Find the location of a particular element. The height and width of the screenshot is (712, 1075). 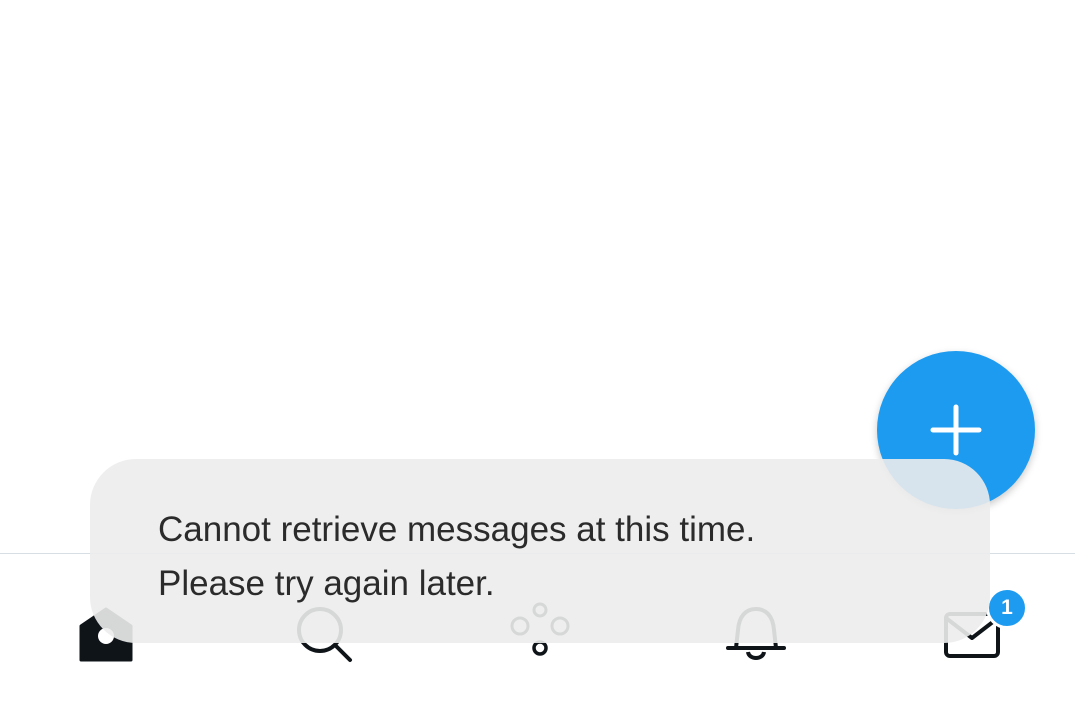

toast-message-line-2: Please try again later. is located at coordinates (326, 583).